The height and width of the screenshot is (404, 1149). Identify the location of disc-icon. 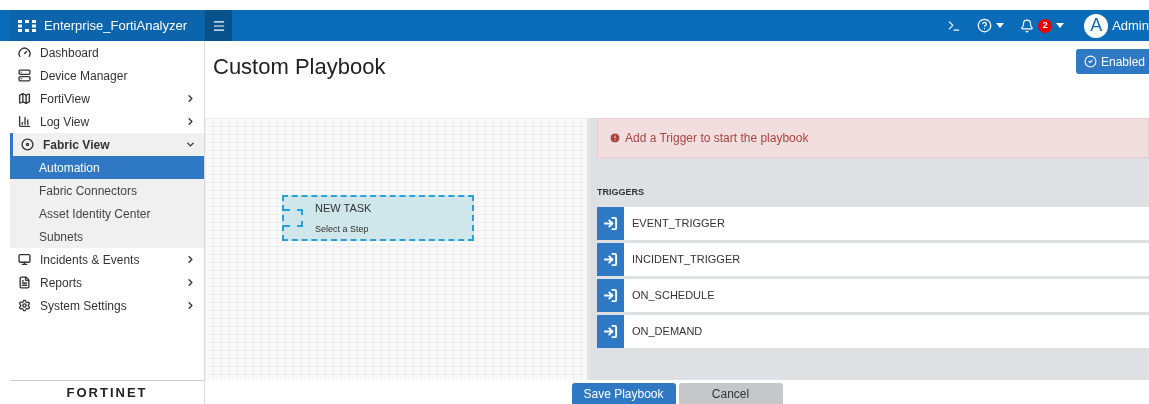
(27, 144).